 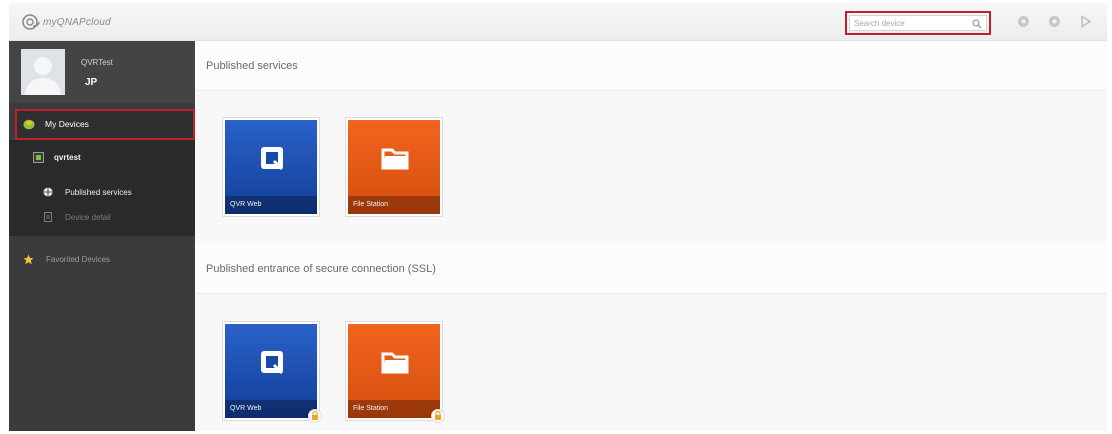 I want to click on sidebar-item-label: Favorited Devices, so click(x=78, y=259).